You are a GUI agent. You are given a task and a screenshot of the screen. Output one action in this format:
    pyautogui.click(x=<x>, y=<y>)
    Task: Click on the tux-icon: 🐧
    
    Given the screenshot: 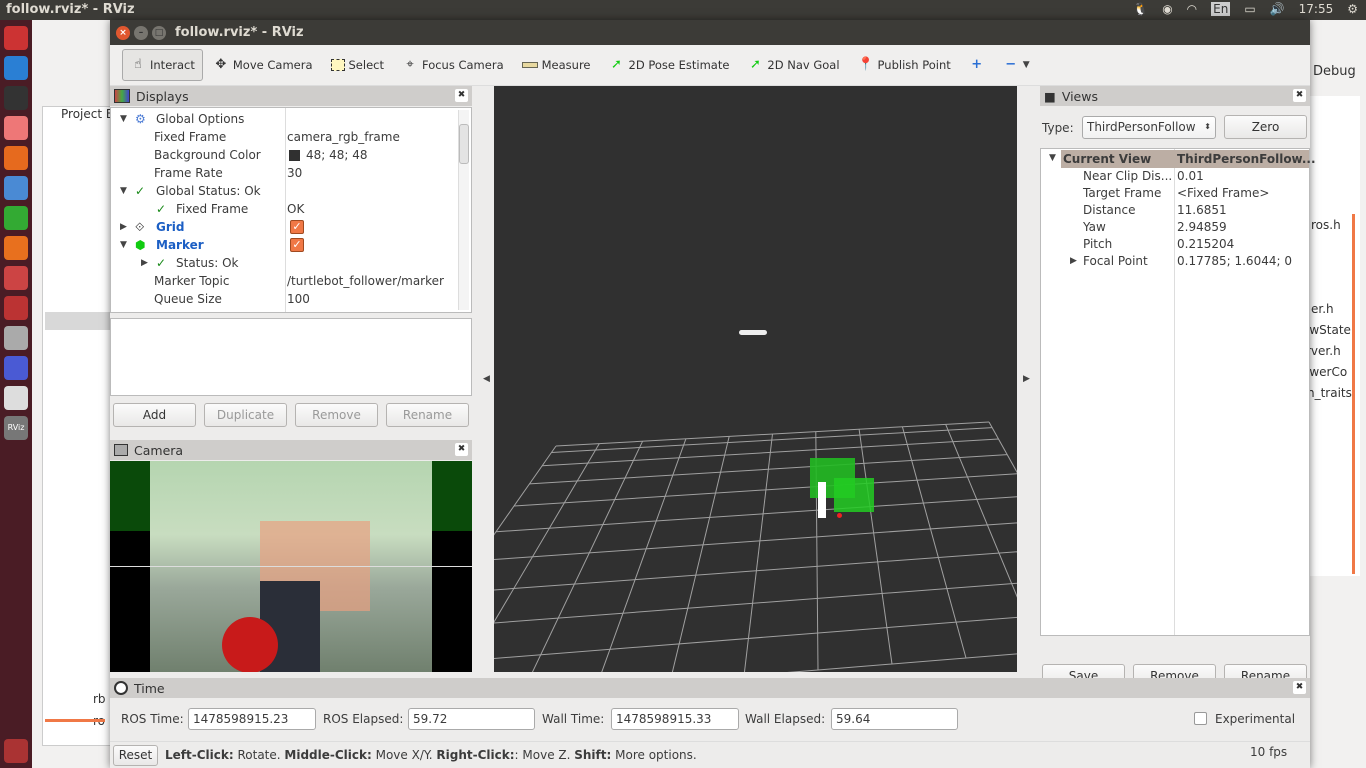 What is the action you would take?
    pyautogui.click(x=1140, y=9)
    